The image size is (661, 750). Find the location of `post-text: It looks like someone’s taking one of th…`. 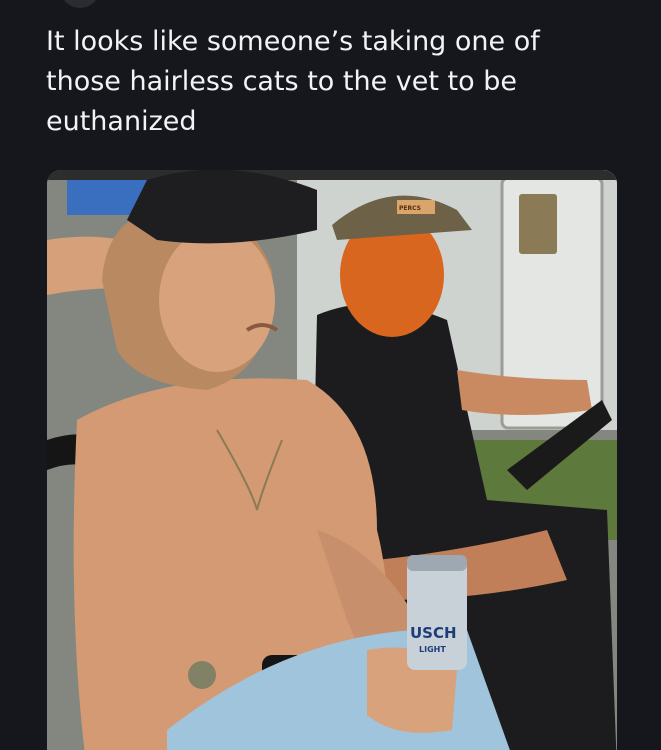

post-text: It looks like someone’s taking one of th… is located at coordinates (293, 81).